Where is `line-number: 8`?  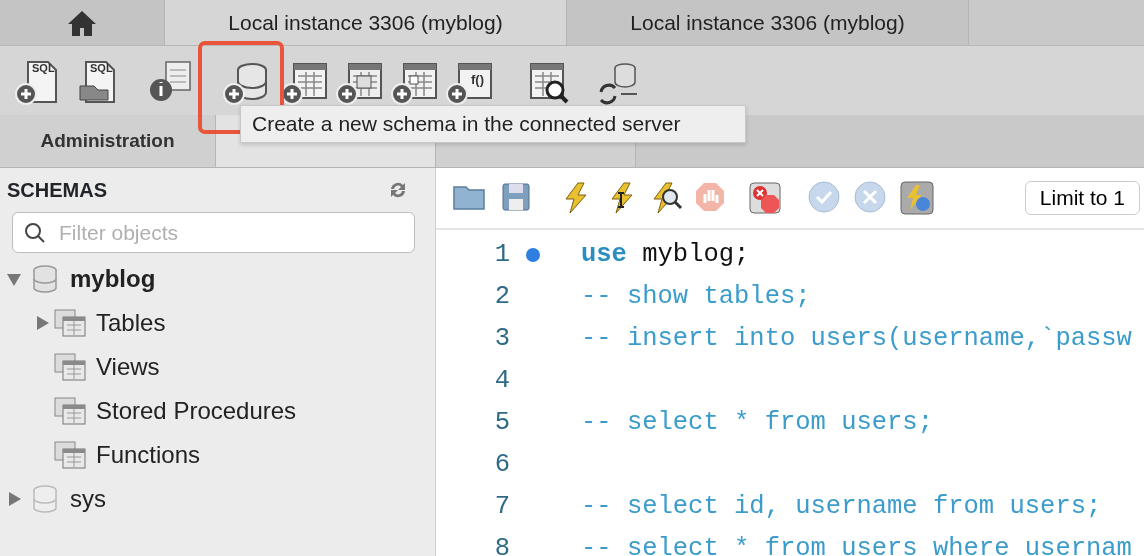 line-number: 8 is located at coordinates (501, 544).